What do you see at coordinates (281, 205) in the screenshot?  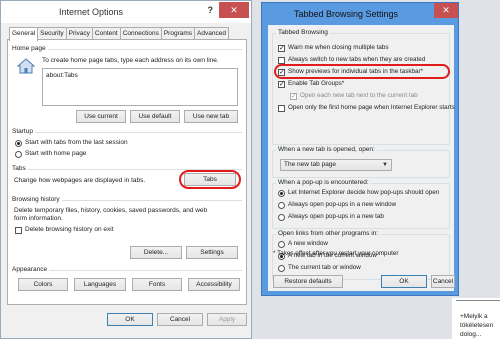 I see `popup-new-window-radio` at bounding box center [281, 205].